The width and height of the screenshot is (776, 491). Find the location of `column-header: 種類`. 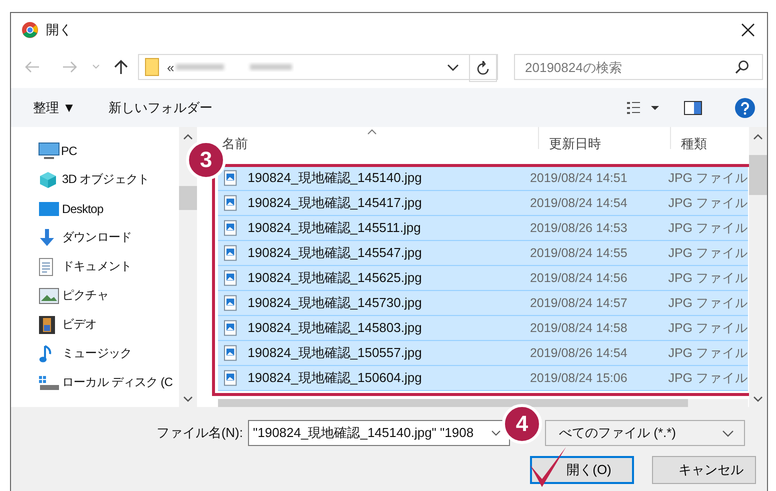

column-header: 種類 is located at coordinates (688, 138).